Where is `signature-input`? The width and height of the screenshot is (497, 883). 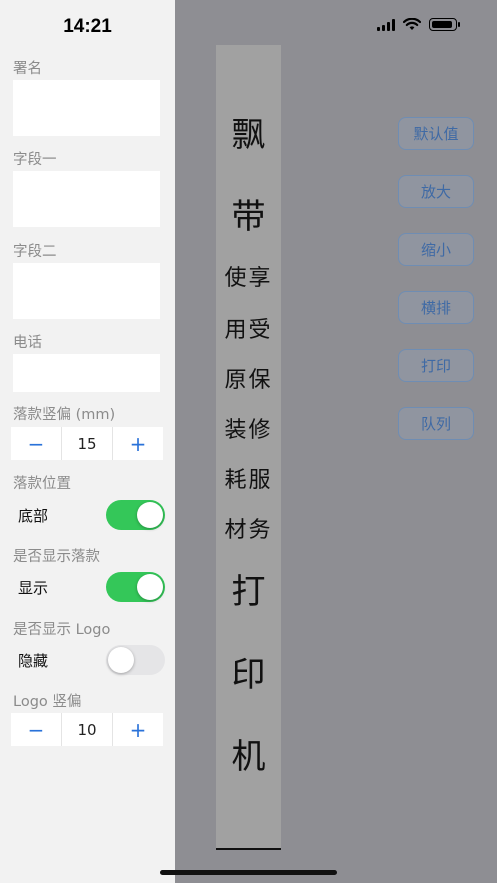
signature-input is located at coordinates (86, 108).